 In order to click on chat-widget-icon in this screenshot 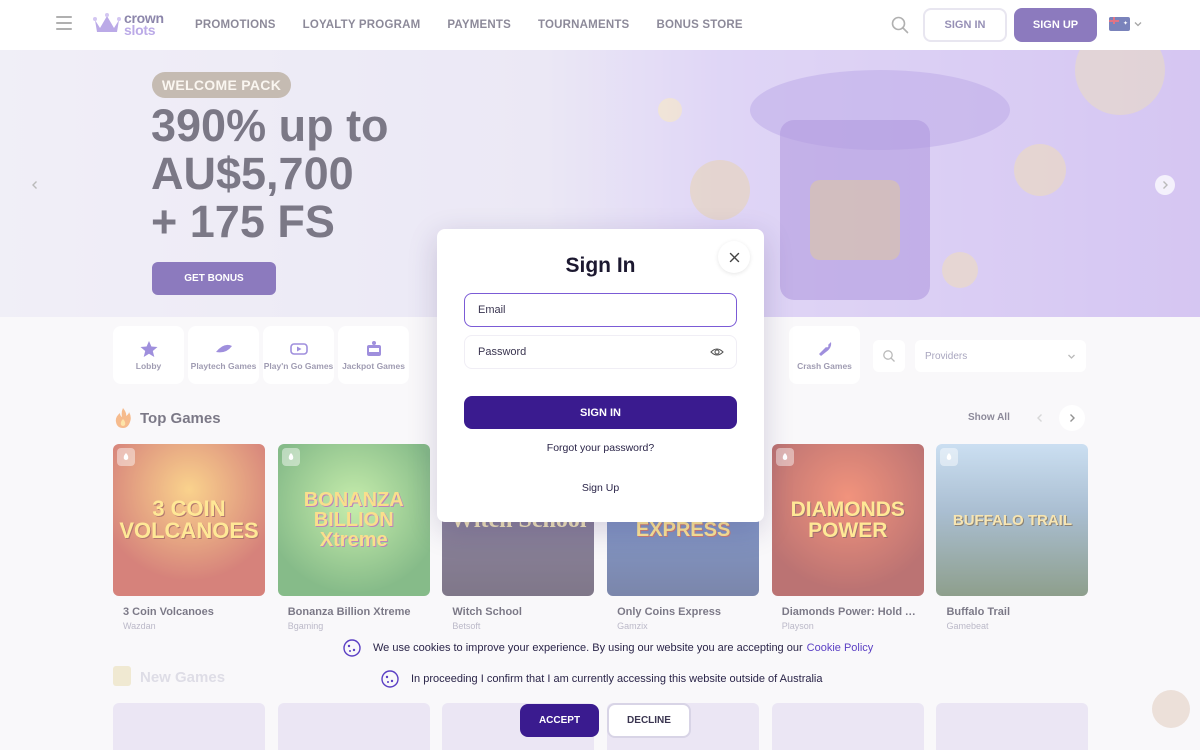, I will do `click(1171, 709)`.